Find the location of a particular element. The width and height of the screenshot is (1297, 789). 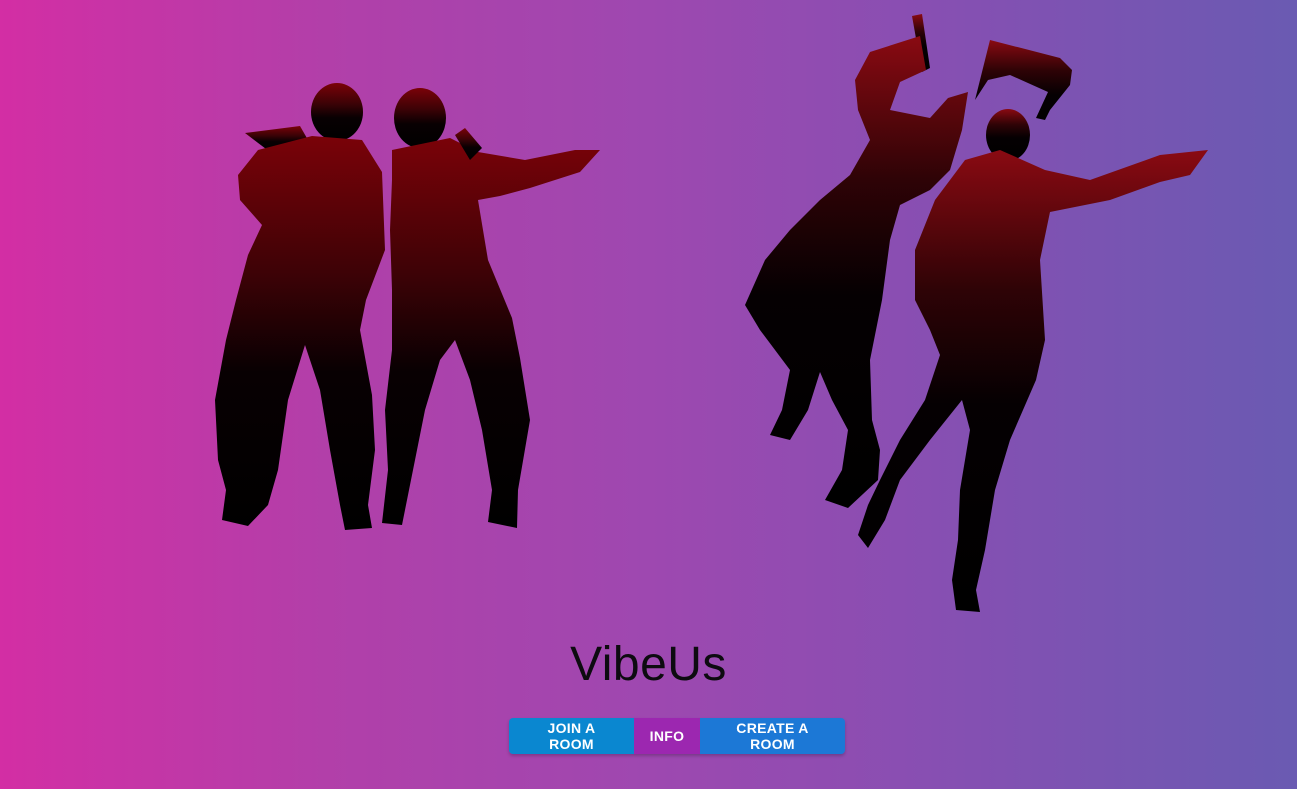

info-button: INFO is located at coordinates (667, 736).